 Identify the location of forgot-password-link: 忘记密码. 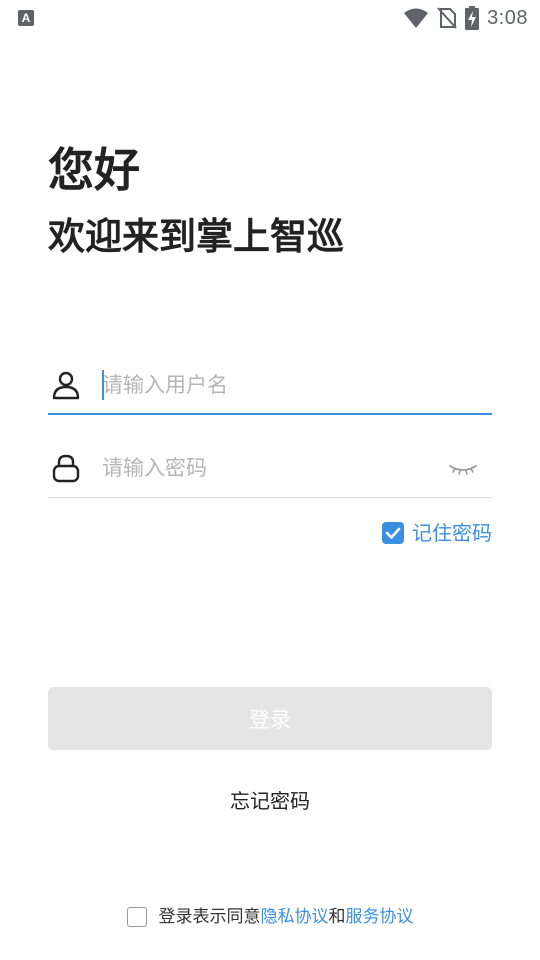
(270, 801).